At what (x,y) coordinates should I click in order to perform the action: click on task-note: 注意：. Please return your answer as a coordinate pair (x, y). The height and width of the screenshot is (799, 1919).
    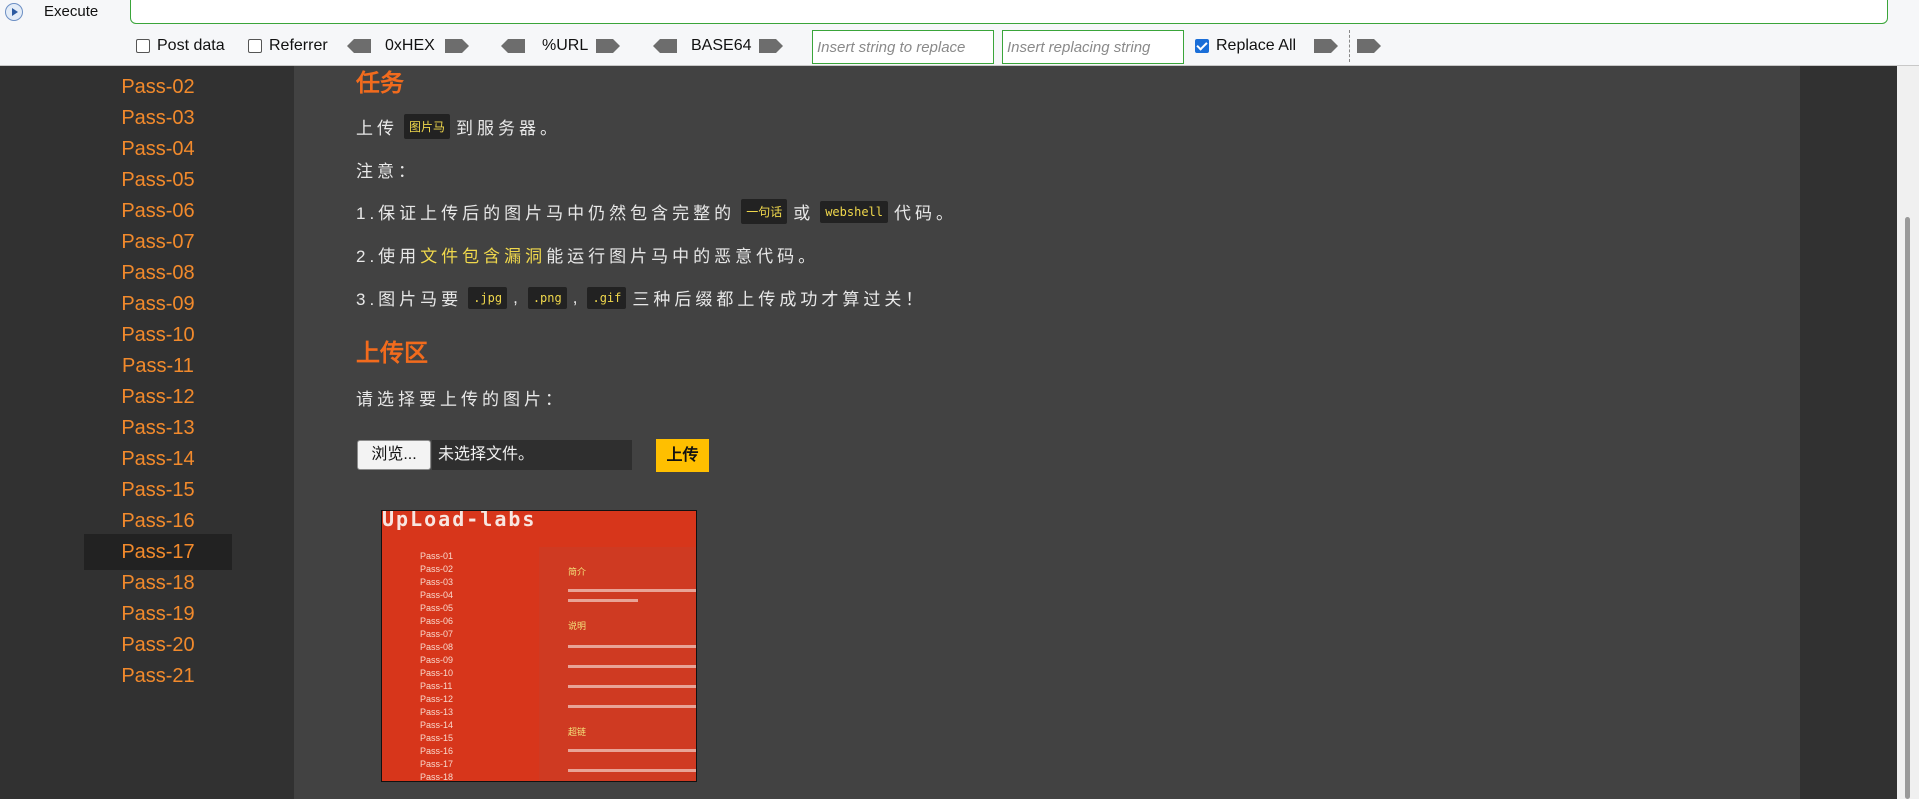
    Looking at the image, I should click on (387, 171).